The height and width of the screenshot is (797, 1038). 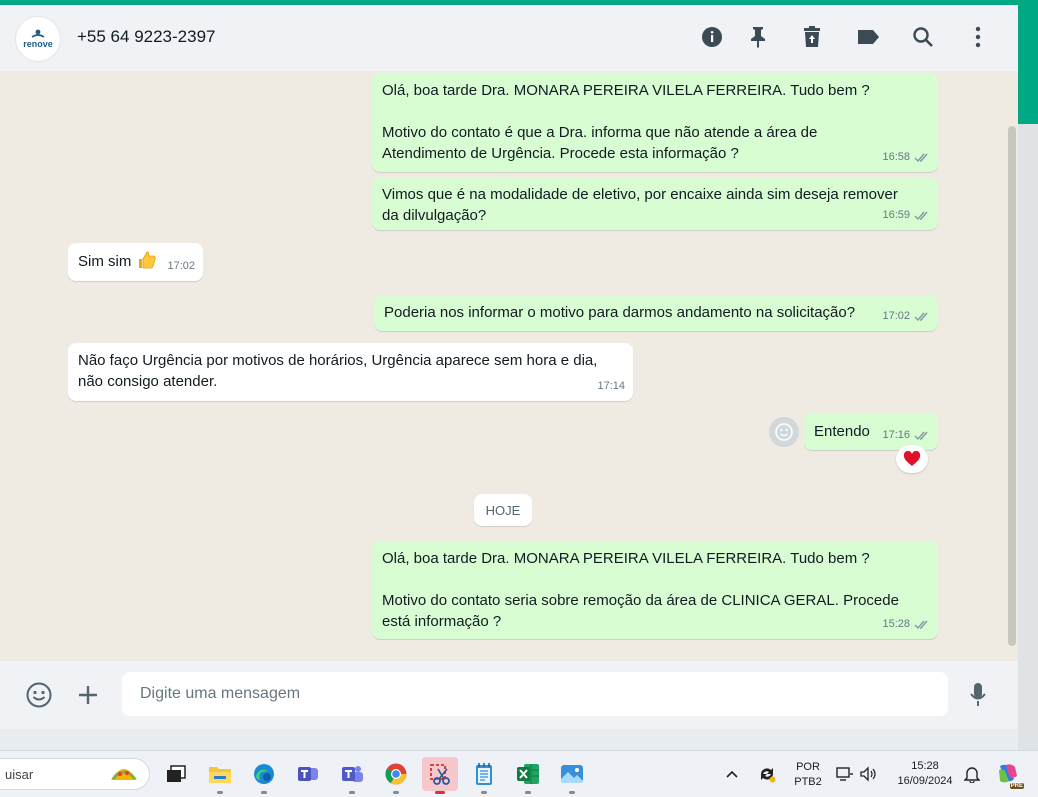 What do you see at coordinates (978, 37) in the screenshot?
I see `menu-icon` at bounding box center [978, 37].